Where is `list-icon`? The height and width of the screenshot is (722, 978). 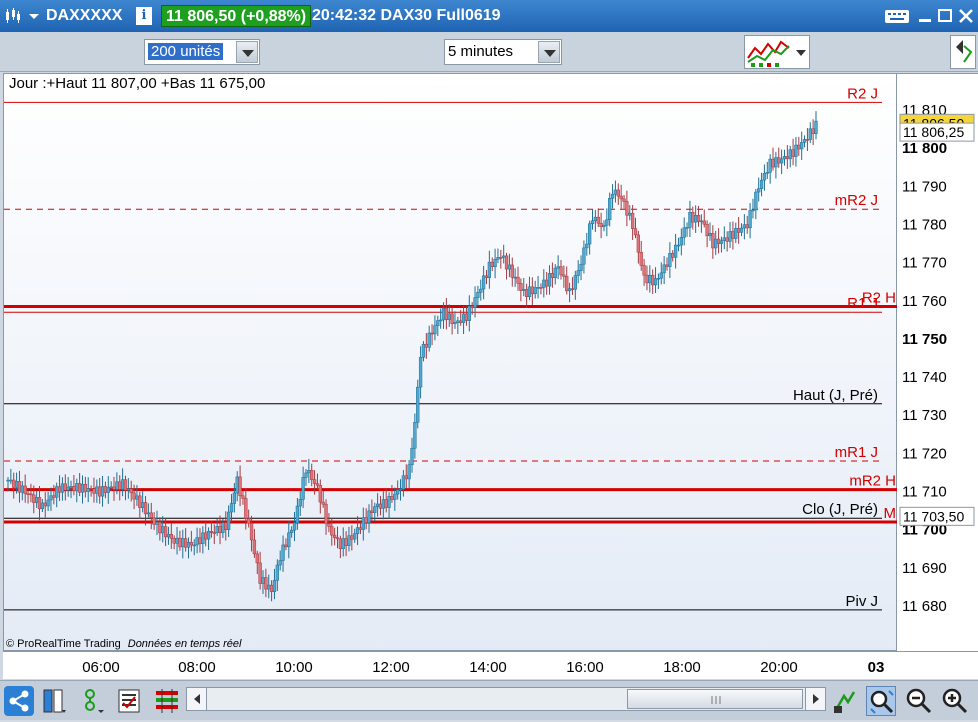 list-icon is located at coordinates (129, 701).